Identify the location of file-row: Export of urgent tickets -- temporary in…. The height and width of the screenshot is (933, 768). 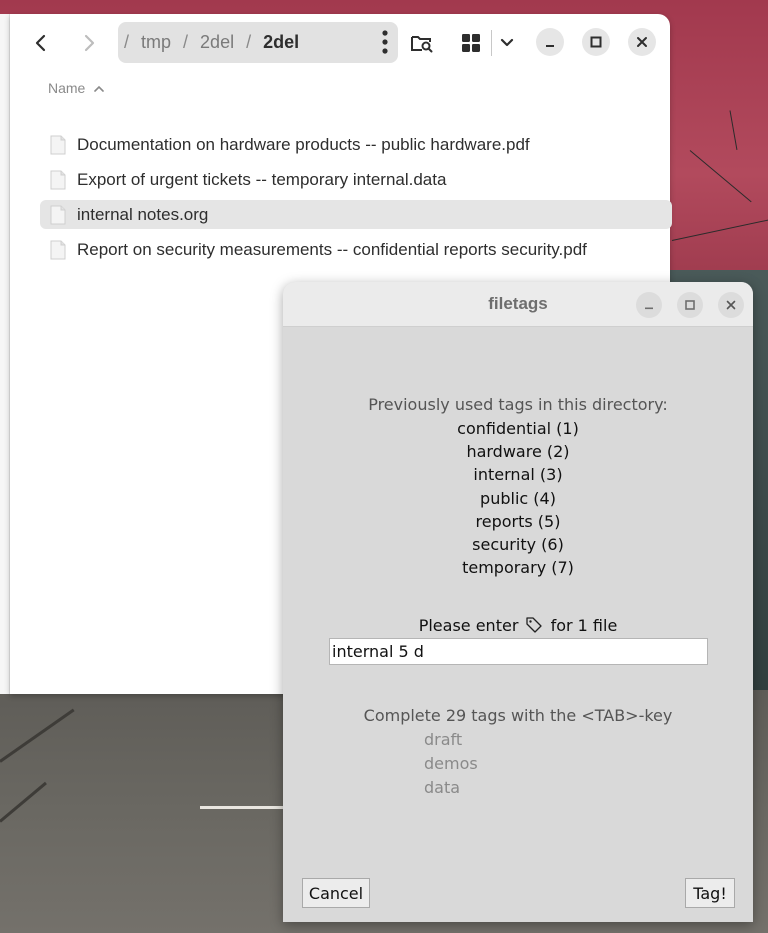
(356, 179).